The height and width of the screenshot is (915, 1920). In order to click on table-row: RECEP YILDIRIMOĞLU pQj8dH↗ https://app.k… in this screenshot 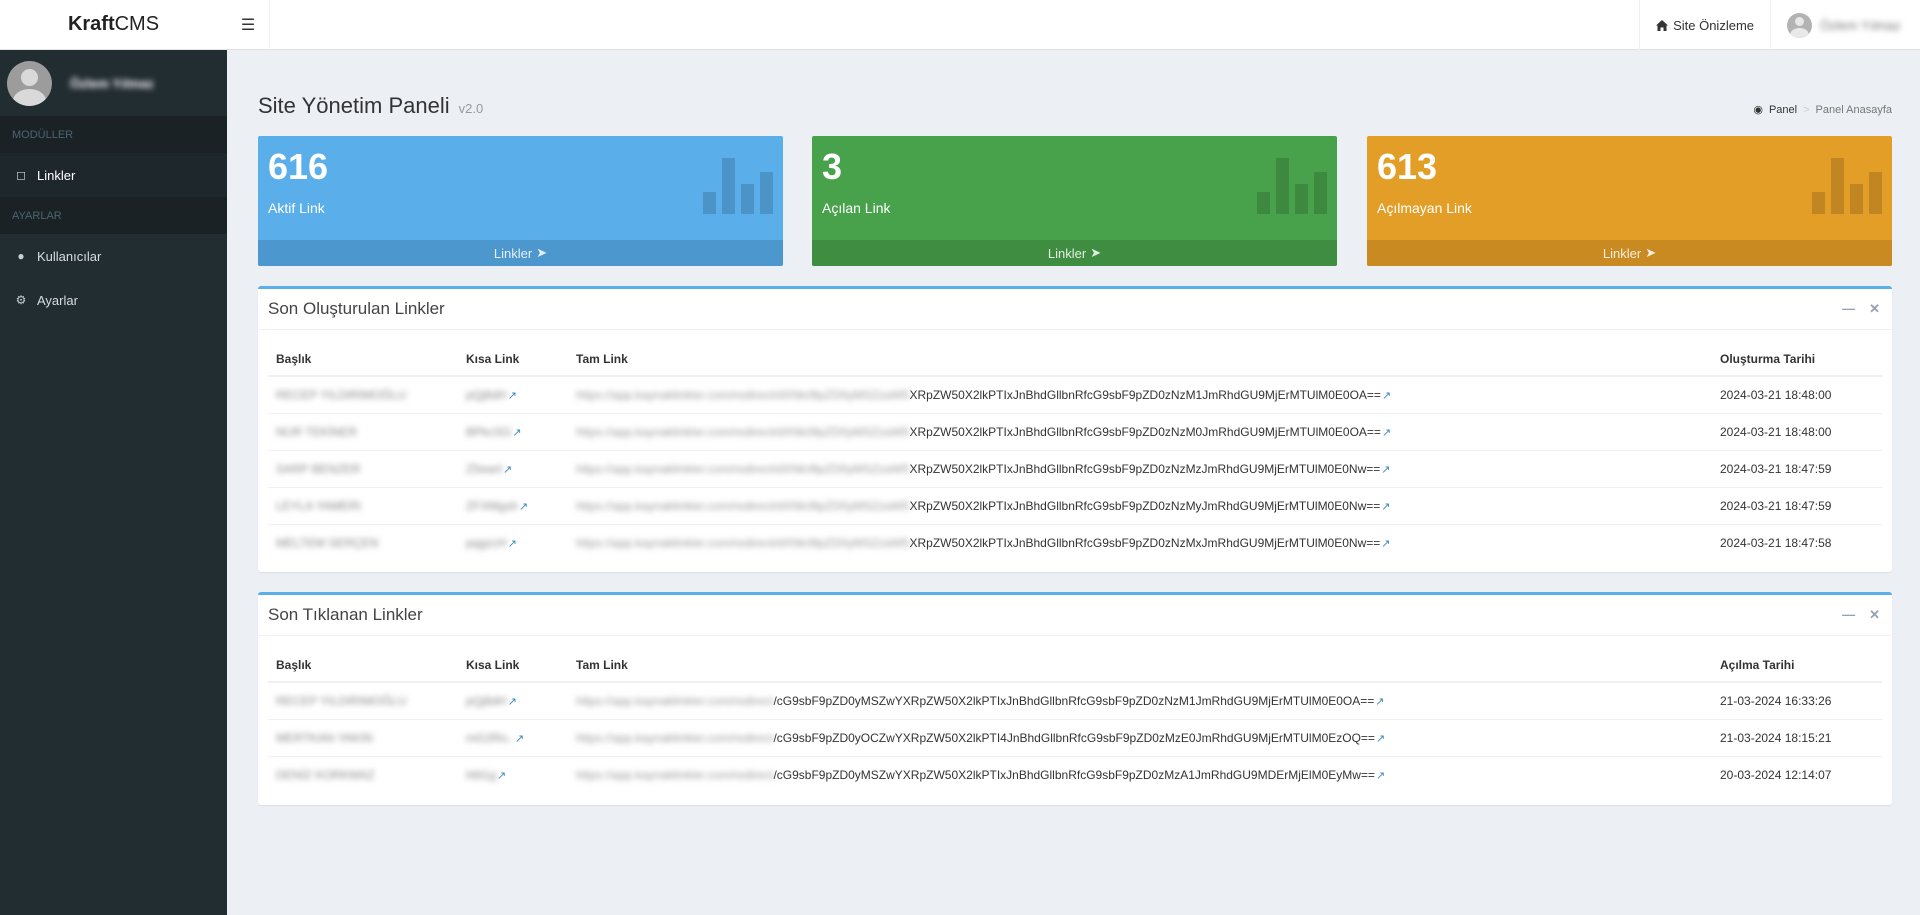, I will do `click(1075, 700)`.